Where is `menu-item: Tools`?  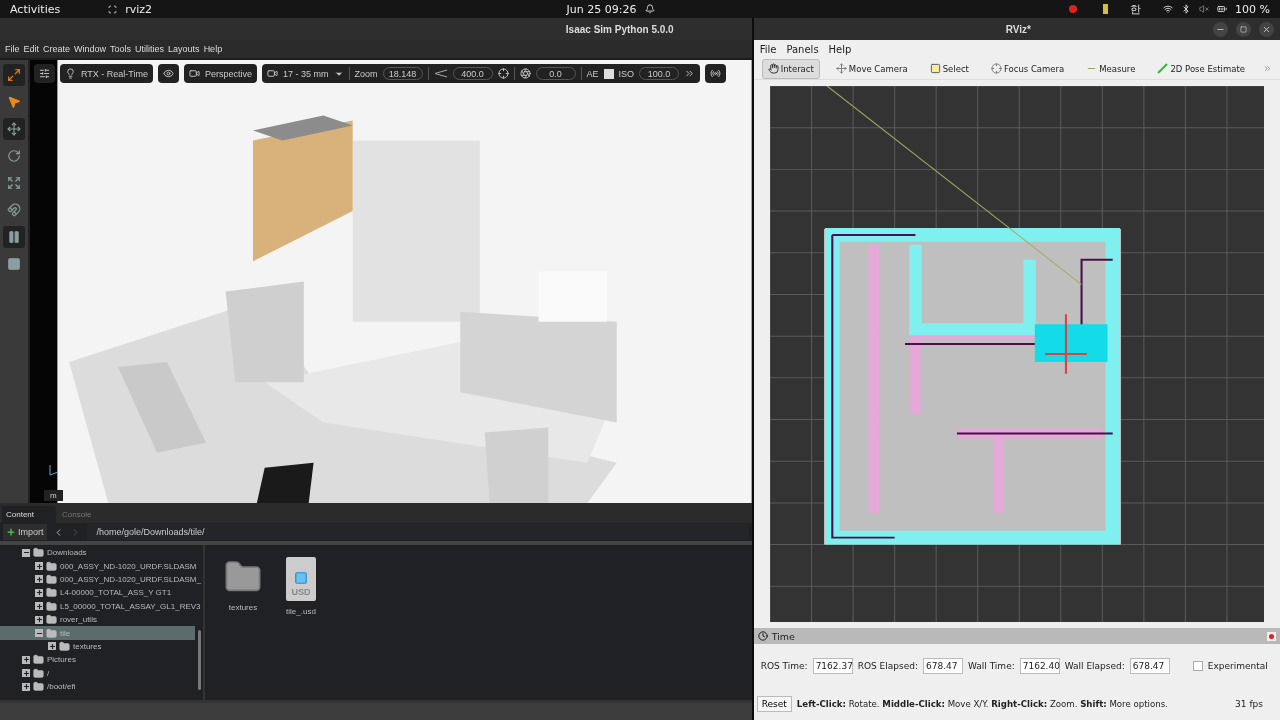
menu-item: Tools is located at coordinates (121, 49).